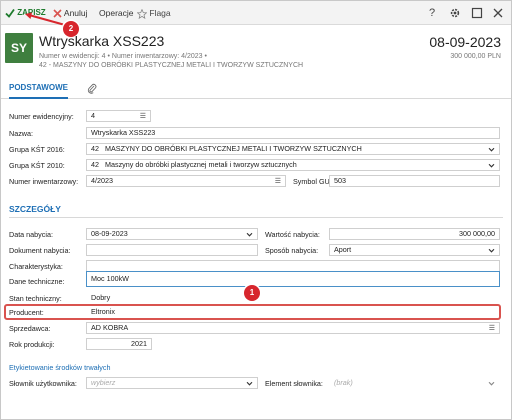 The height and width of the screenshot is (420, 512). Describe the element at coordinates (414, 383) in the screenshot. I see `element-slownika-select: (brak)` at that location.